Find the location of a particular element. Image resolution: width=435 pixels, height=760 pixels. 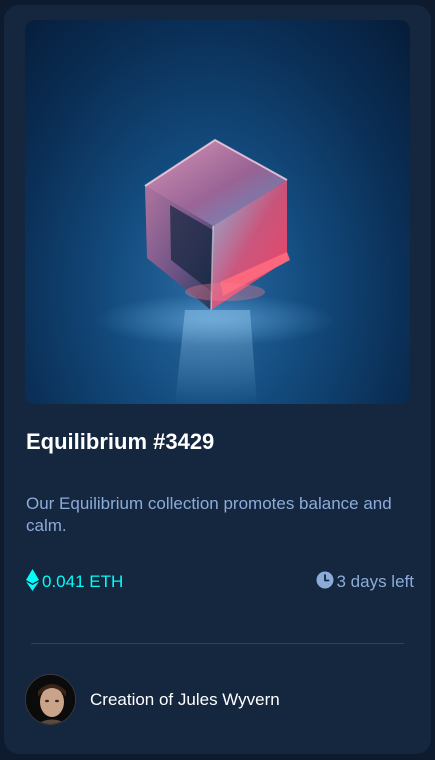

time-left: 3 days left is located at coordinates (365, 582).